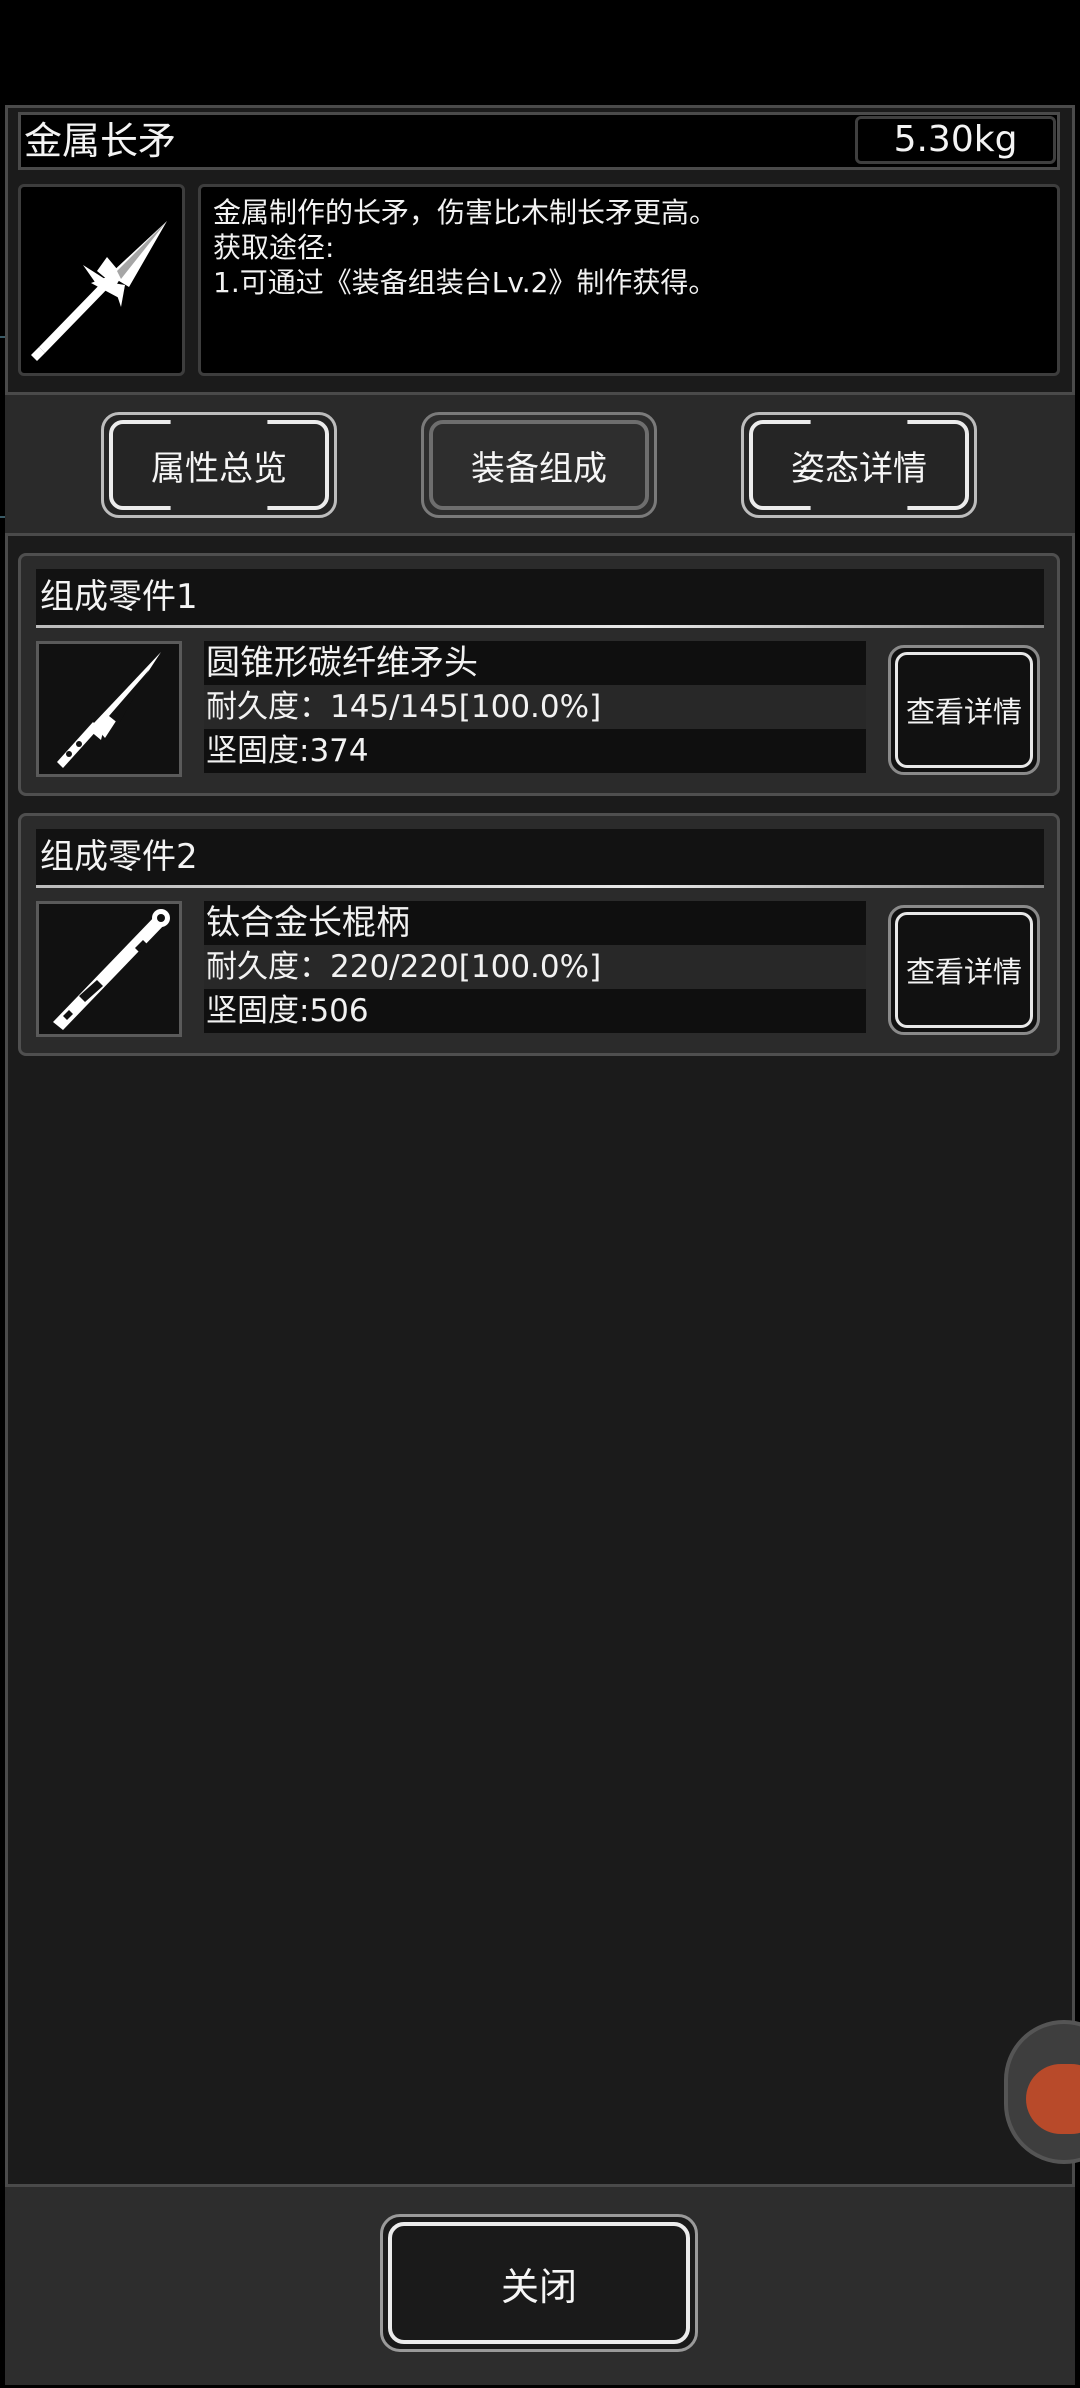 This screenshot has height=2388, width=1080. I want to click on description-line: 1.可通过《装备组装台Lv.2》制作获得。, so click(465, 282).